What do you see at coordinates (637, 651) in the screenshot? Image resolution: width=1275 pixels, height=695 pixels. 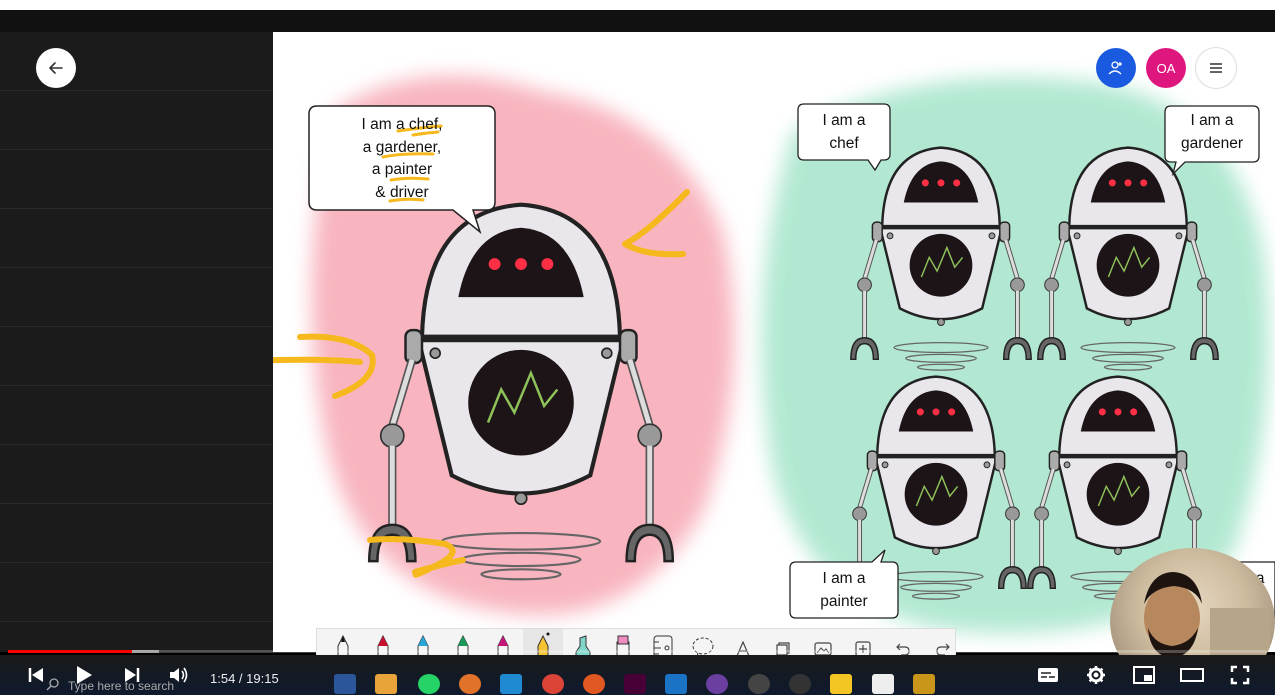 I see `progress-track` at bounding box center [637, 651].